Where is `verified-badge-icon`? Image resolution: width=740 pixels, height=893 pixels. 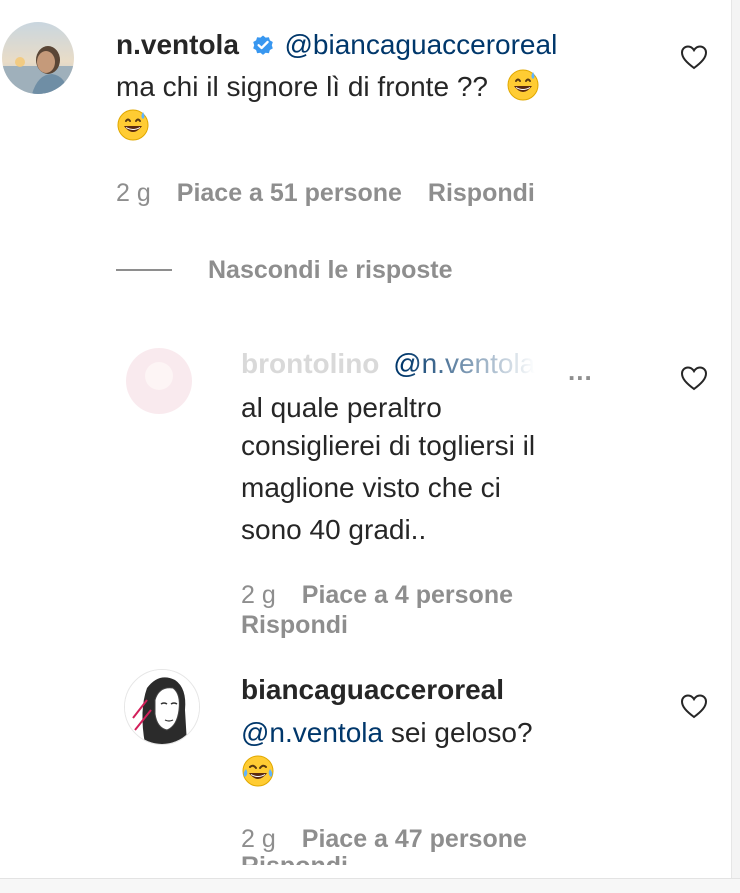 verified-badge-icon is located at coordinates (262, 45).